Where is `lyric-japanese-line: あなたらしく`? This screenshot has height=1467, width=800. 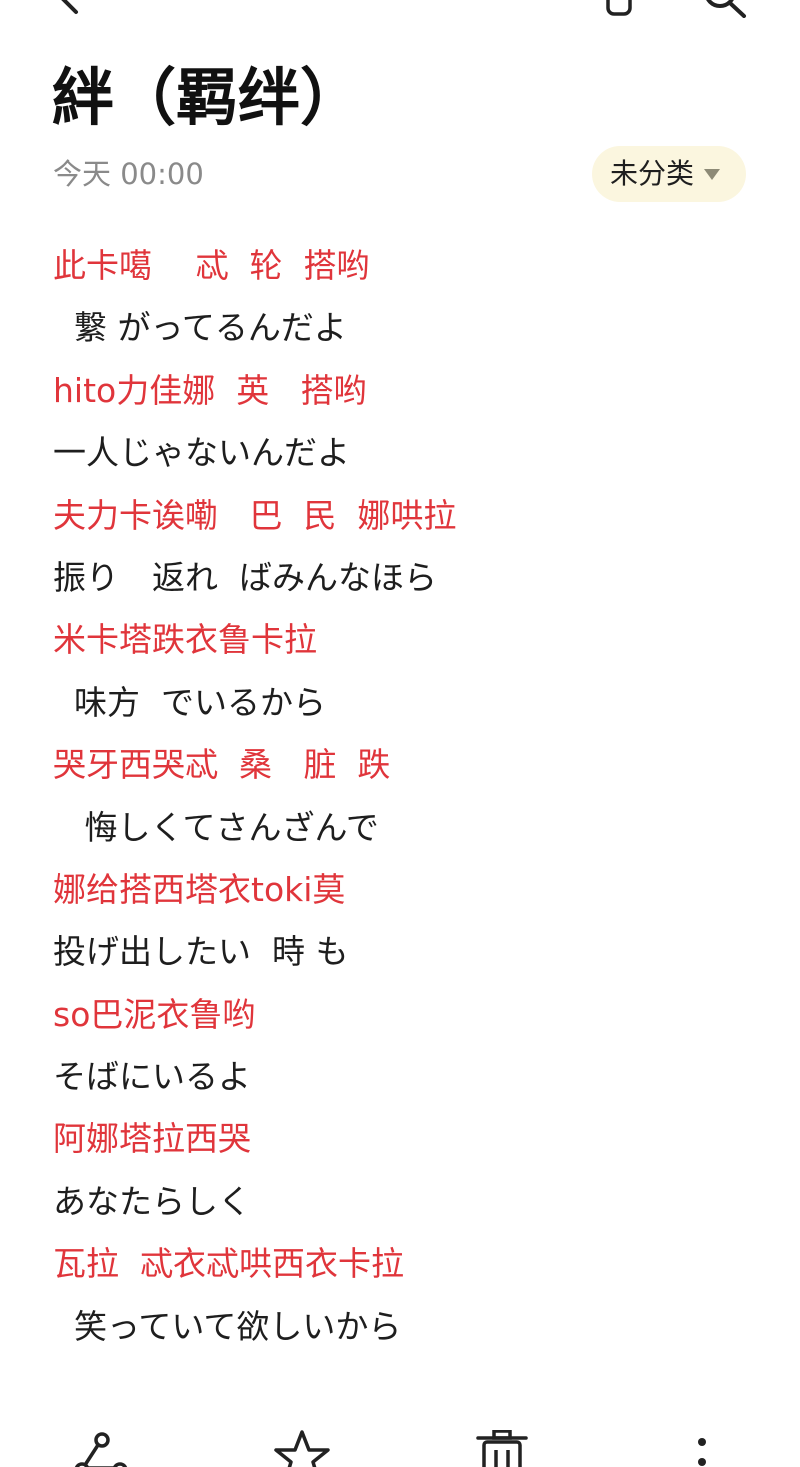 lyric-japanese-line: あなたらしく is located at coordinates (152, 1201).